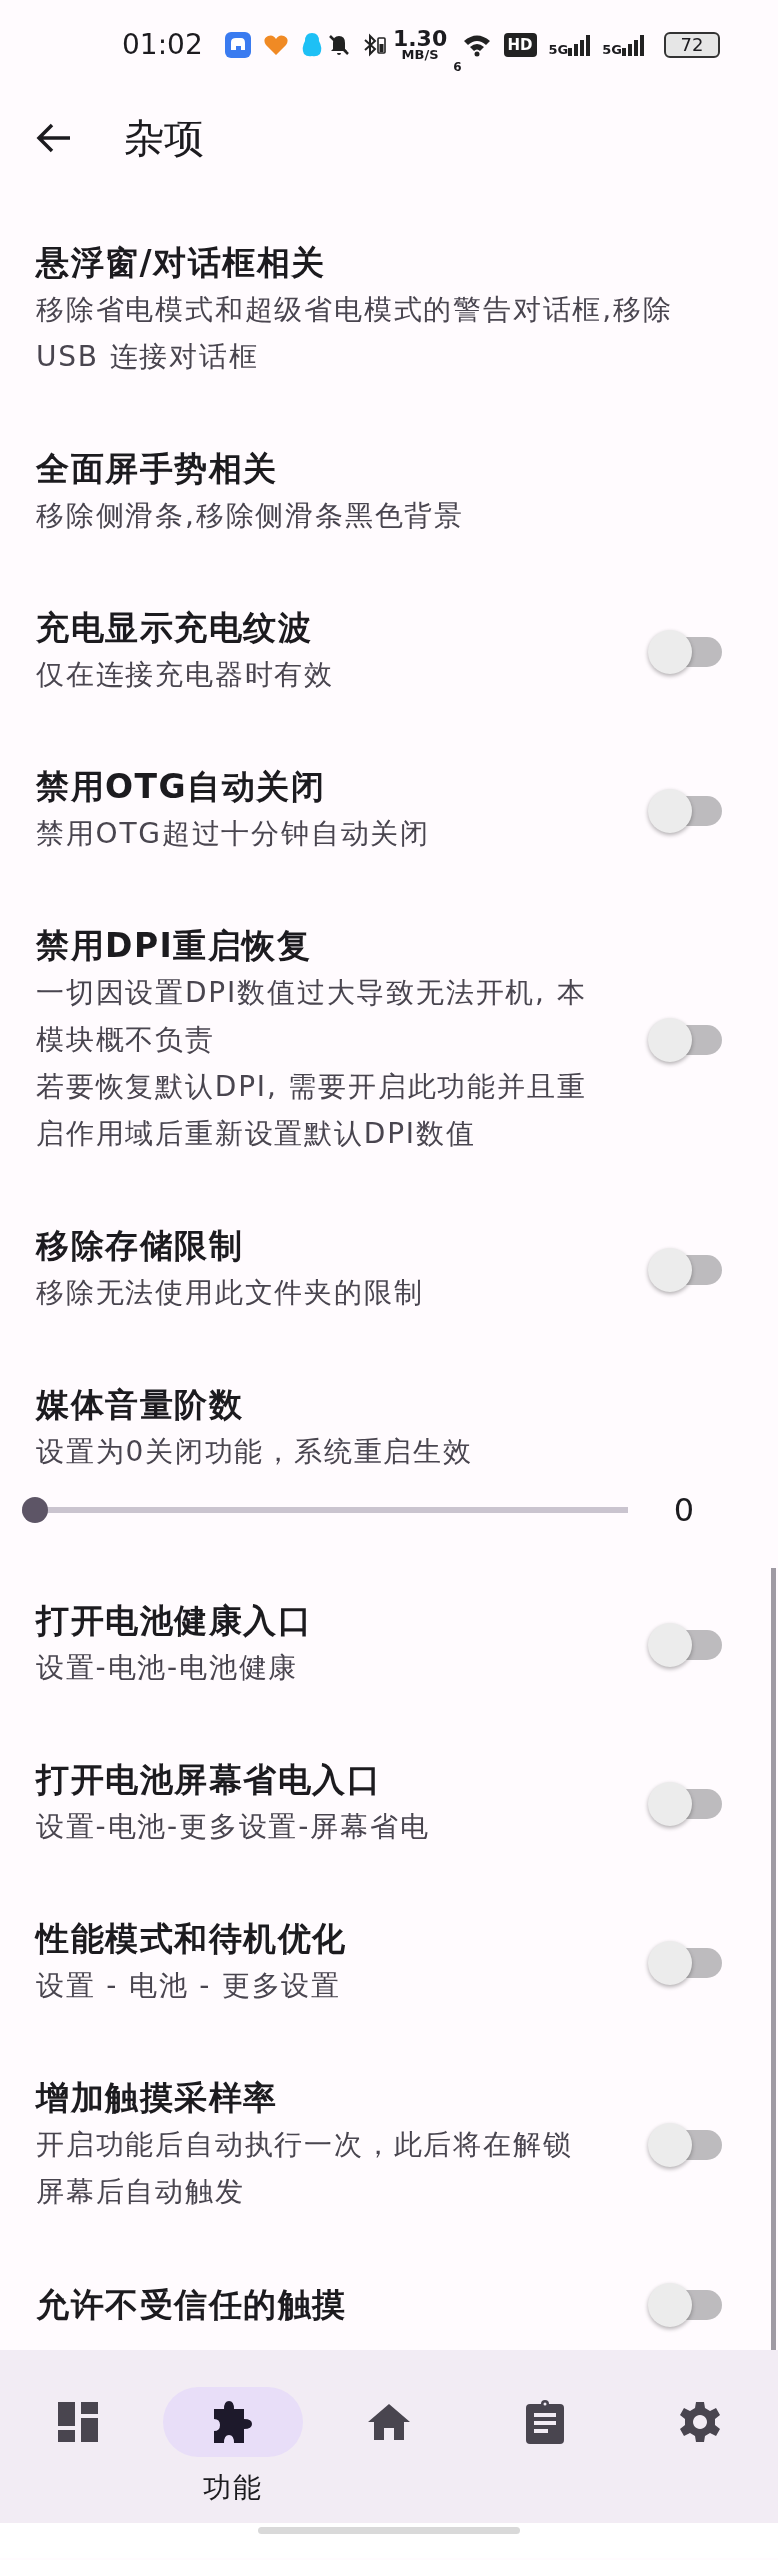 The image size is (778, 2560). Describe the element at coordinates (189, 1986) in the screenshot. I see `setting-description: 设置 - 电池 - 更多设置` at that location.